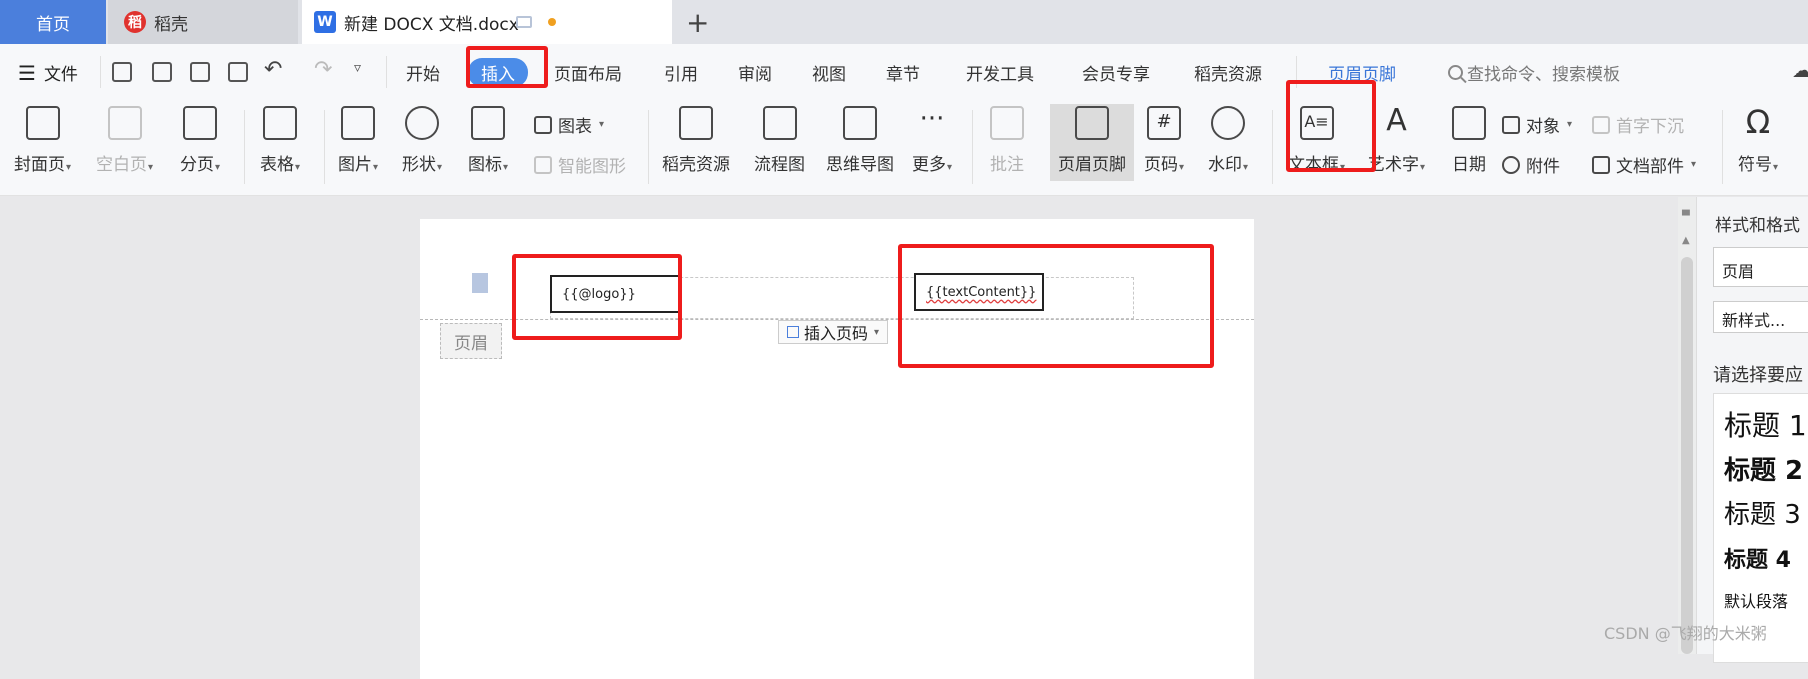  I want to click on unsaved-dot-icon, so click(552, 22).